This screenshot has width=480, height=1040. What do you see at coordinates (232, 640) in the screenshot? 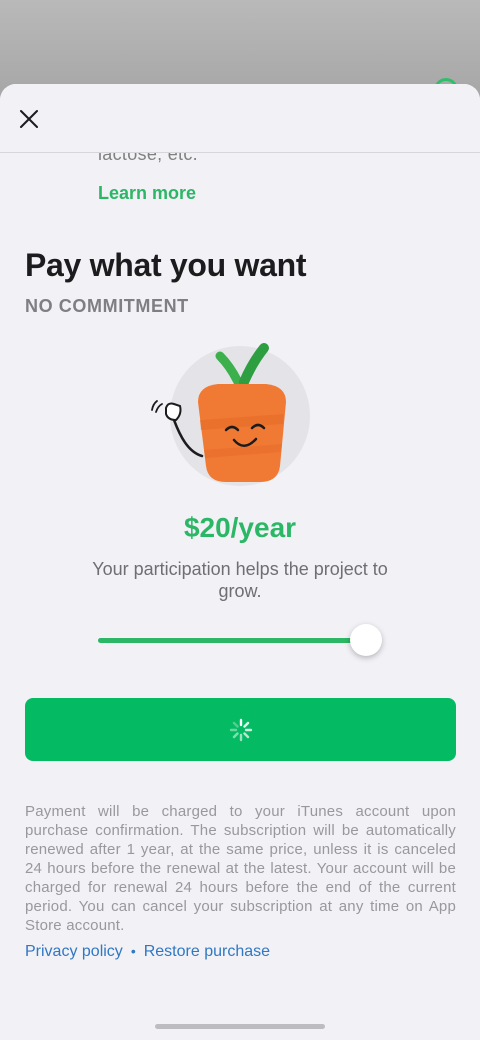
I see `slider-fill` at bounding box center [232, 640].